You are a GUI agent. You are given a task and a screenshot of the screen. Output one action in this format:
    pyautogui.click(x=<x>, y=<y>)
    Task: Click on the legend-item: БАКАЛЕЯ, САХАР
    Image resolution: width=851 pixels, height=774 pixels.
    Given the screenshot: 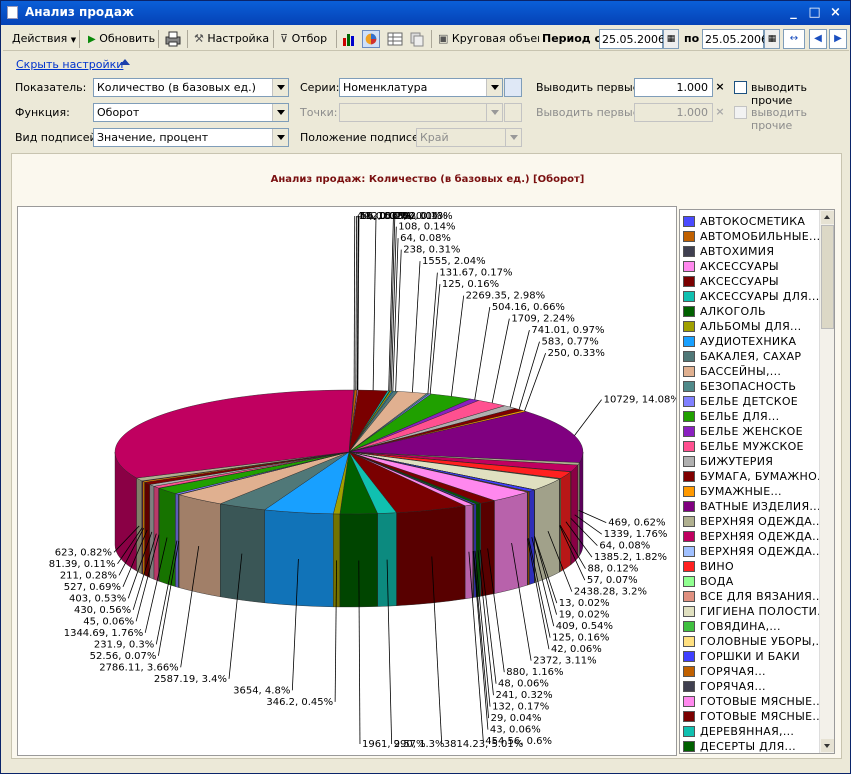 What is the action you would take?
    pyautogui.click(x=751, y=356)
    